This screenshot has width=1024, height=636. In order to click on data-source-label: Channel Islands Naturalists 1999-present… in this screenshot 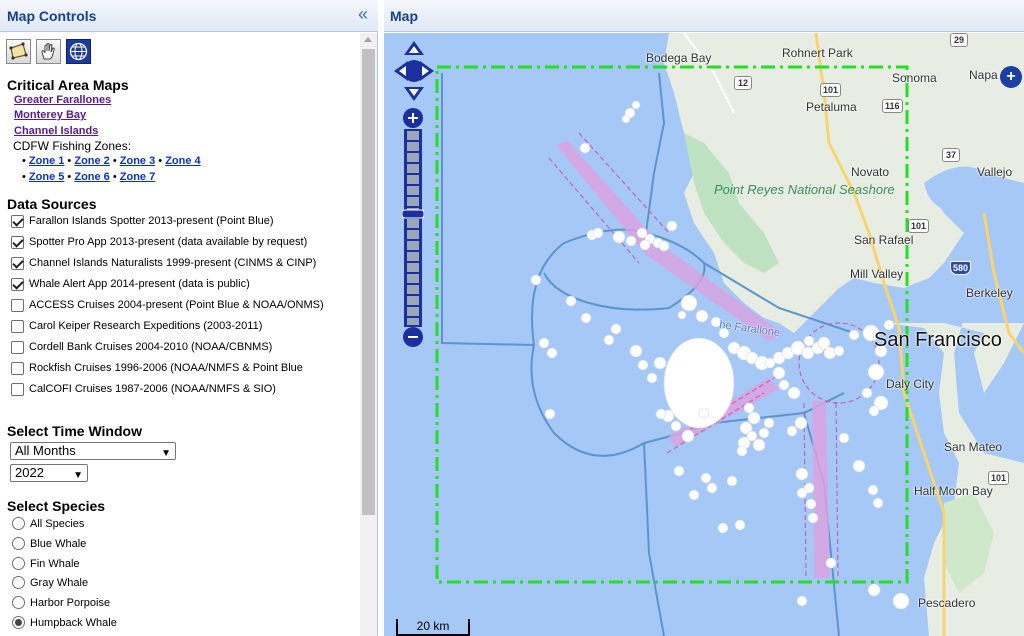, I will do `click(173, 263)`.